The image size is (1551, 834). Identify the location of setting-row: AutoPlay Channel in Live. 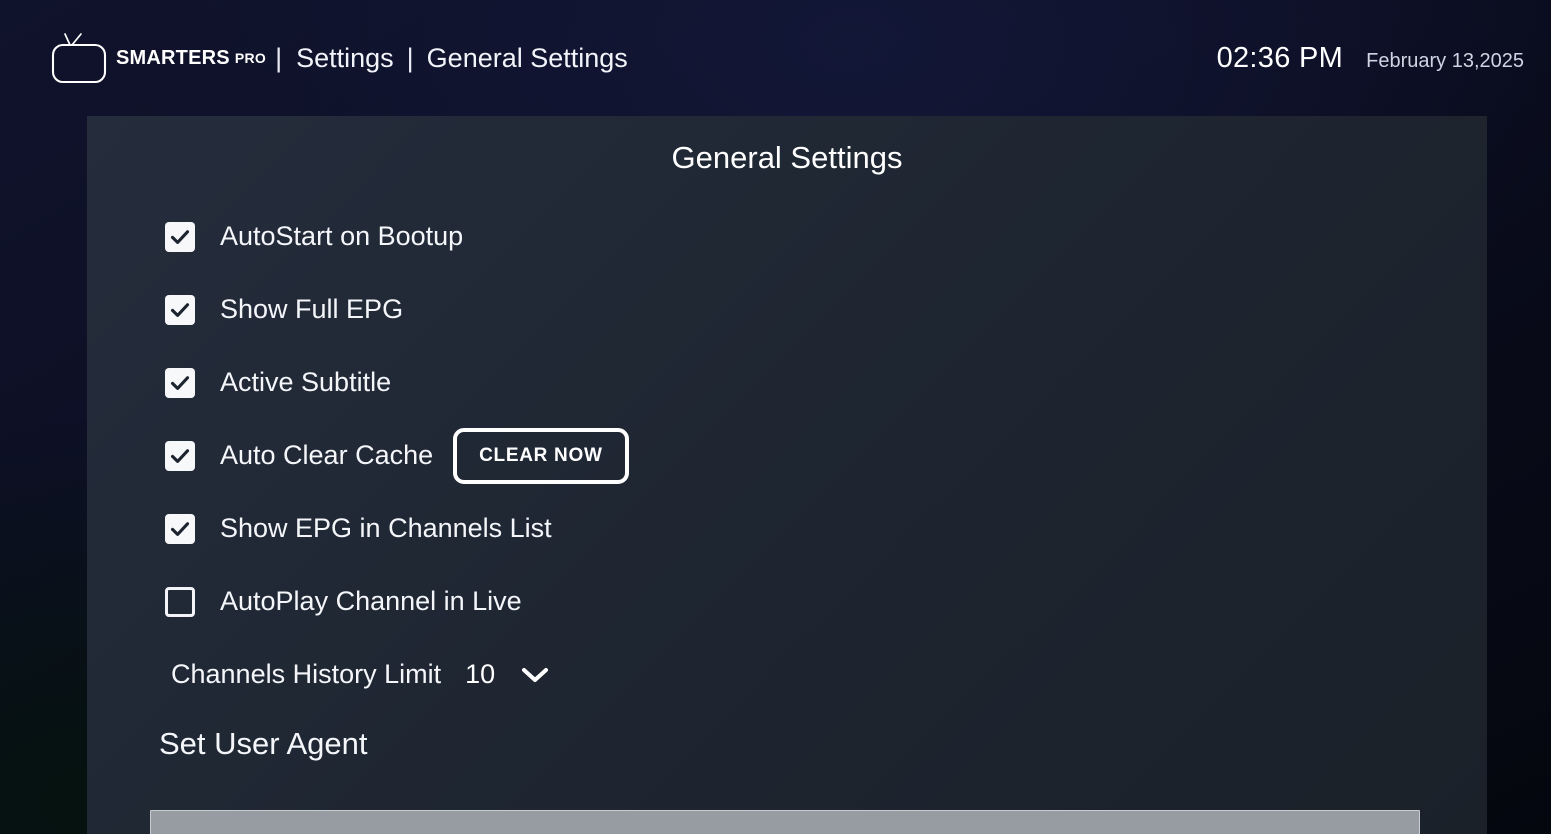
(787, 601).